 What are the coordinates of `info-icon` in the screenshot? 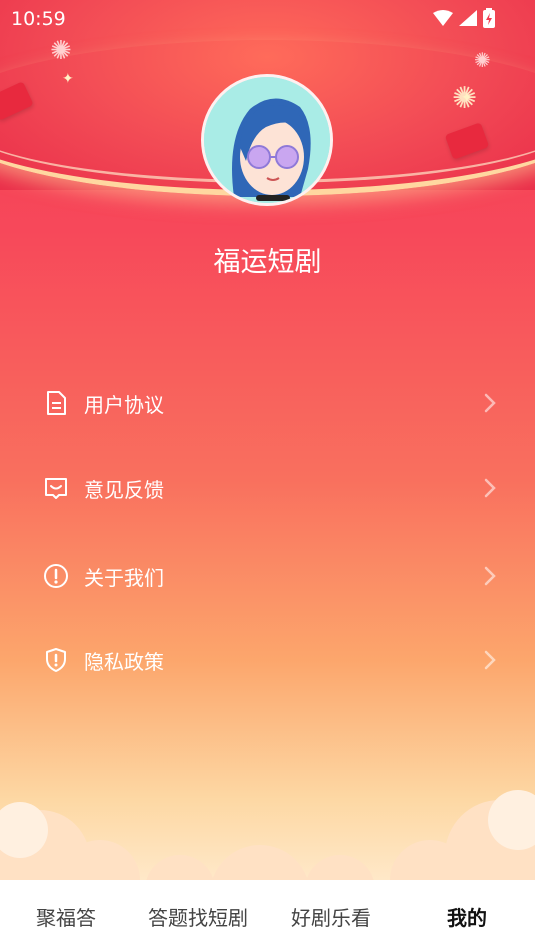 It's located at (56, 576).